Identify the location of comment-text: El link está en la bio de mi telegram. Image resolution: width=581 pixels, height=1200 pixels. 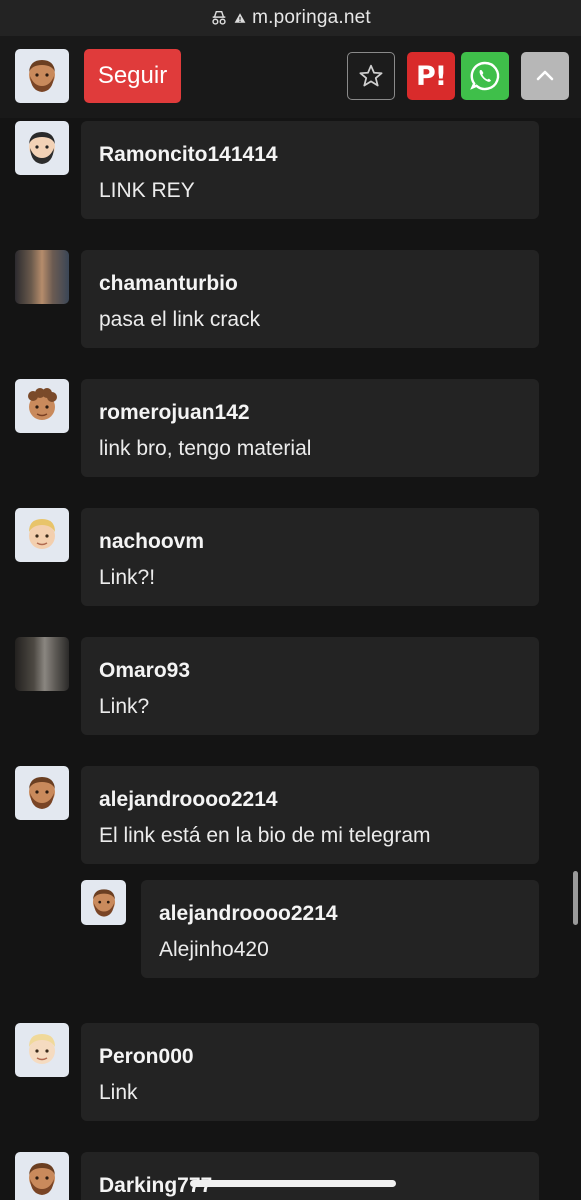
(265, 835).